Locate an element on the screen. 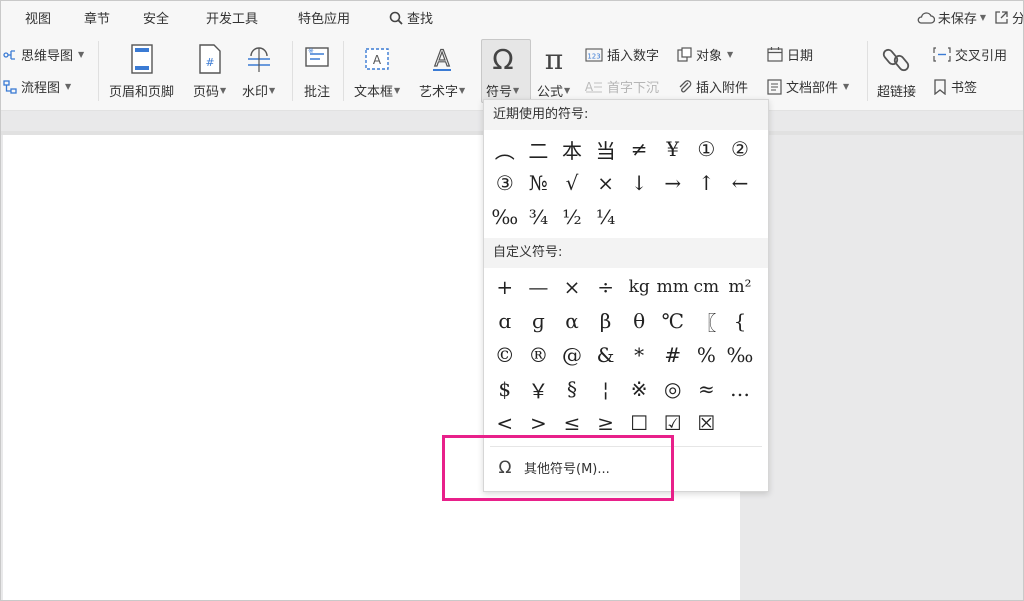 This screenshot has height=601, width=1024. custom-symbol-cell: ℃ is located at coordinates (673, 321).